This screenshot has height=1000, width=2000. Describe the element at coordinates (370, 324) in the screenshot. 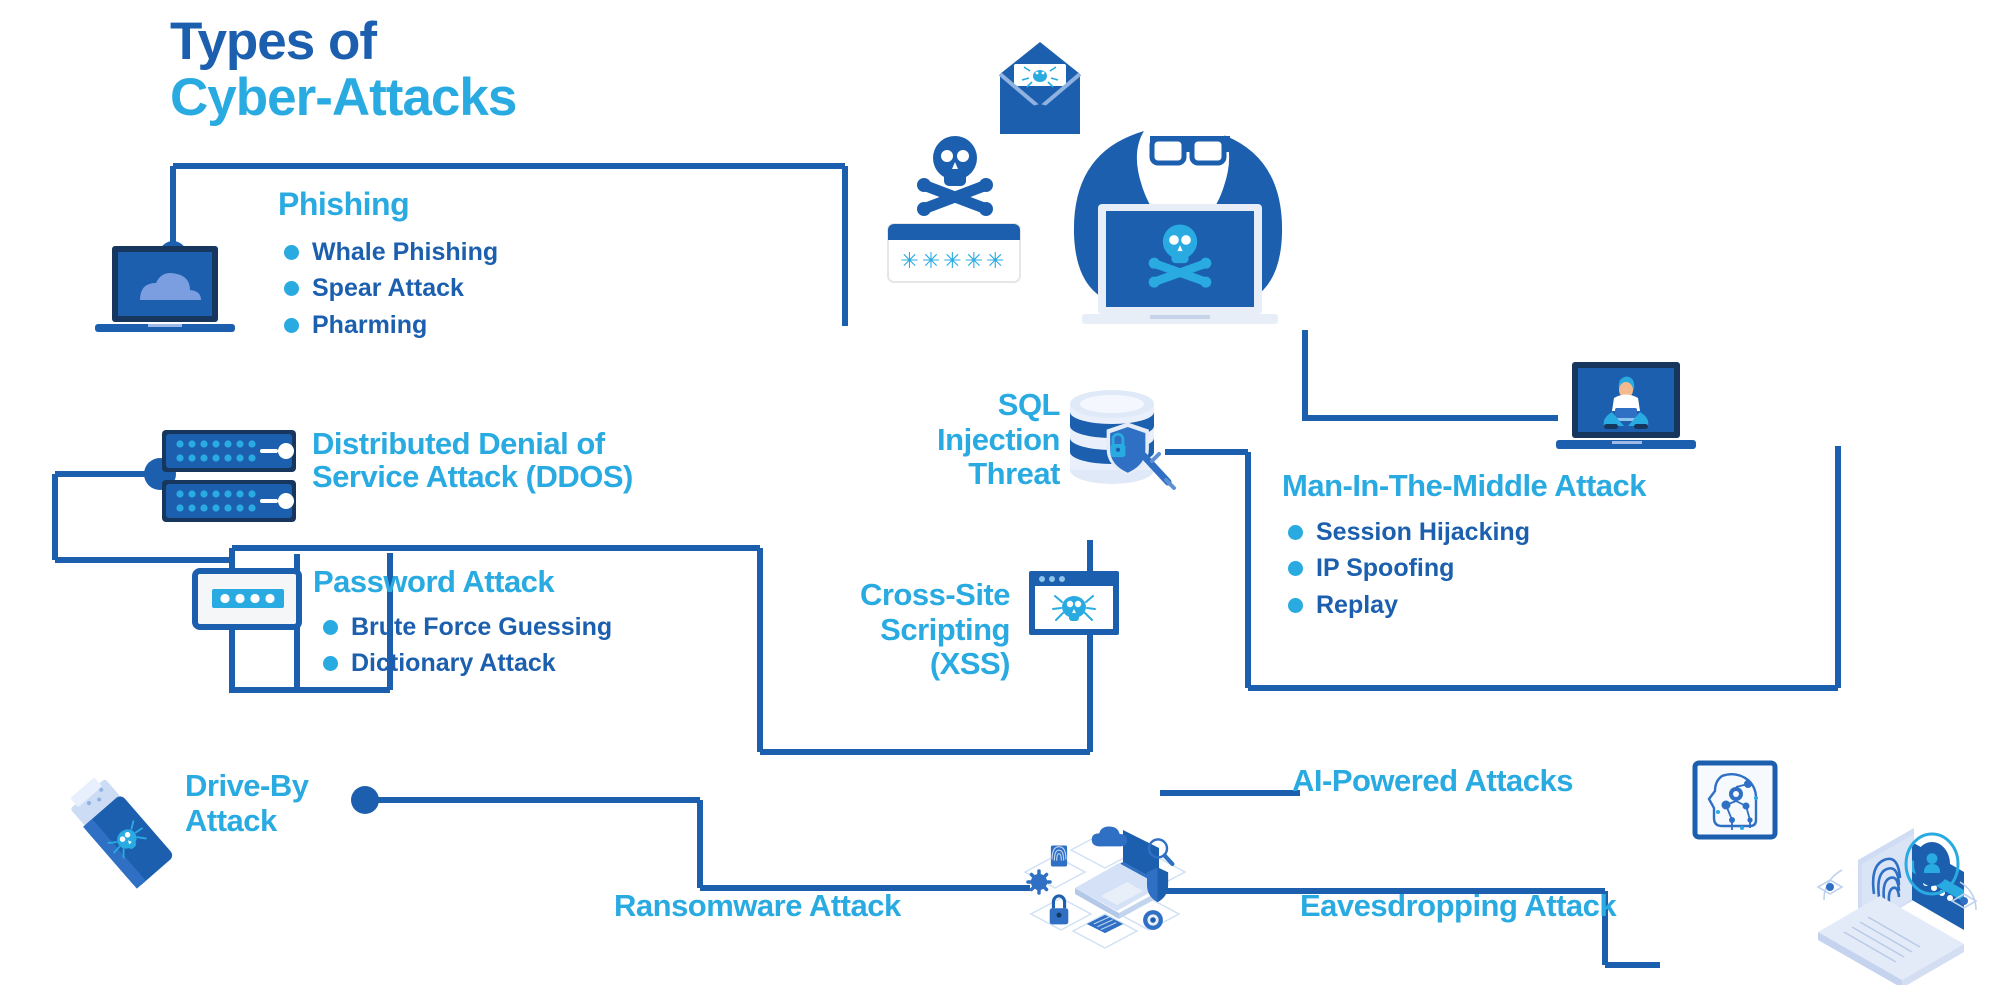

I see `phishing-item-label: Pharming` at that location.